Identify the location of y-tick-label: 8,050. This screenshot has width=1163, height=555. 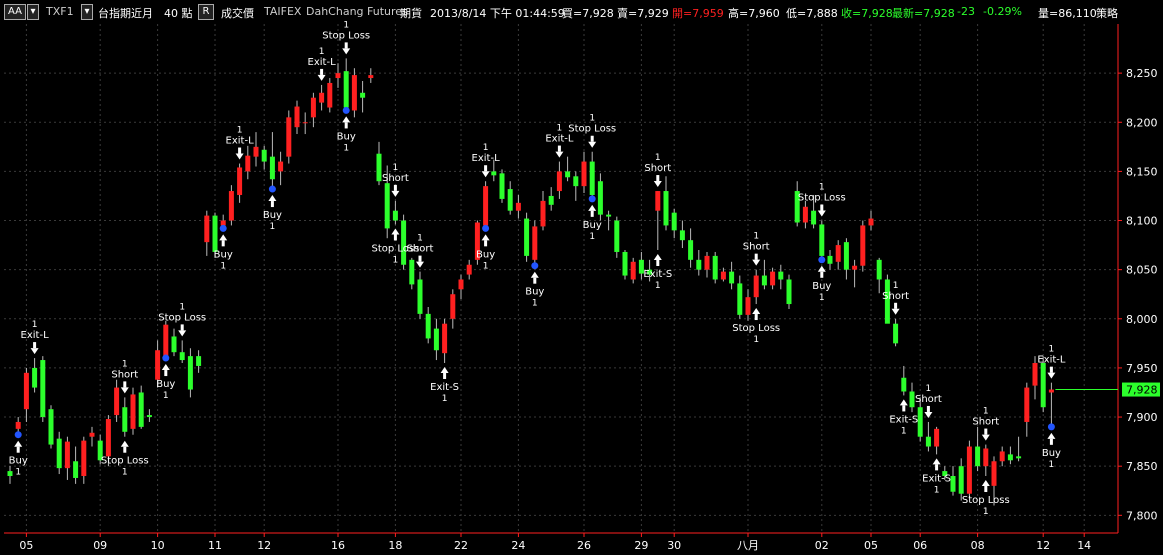
(1142, 270).